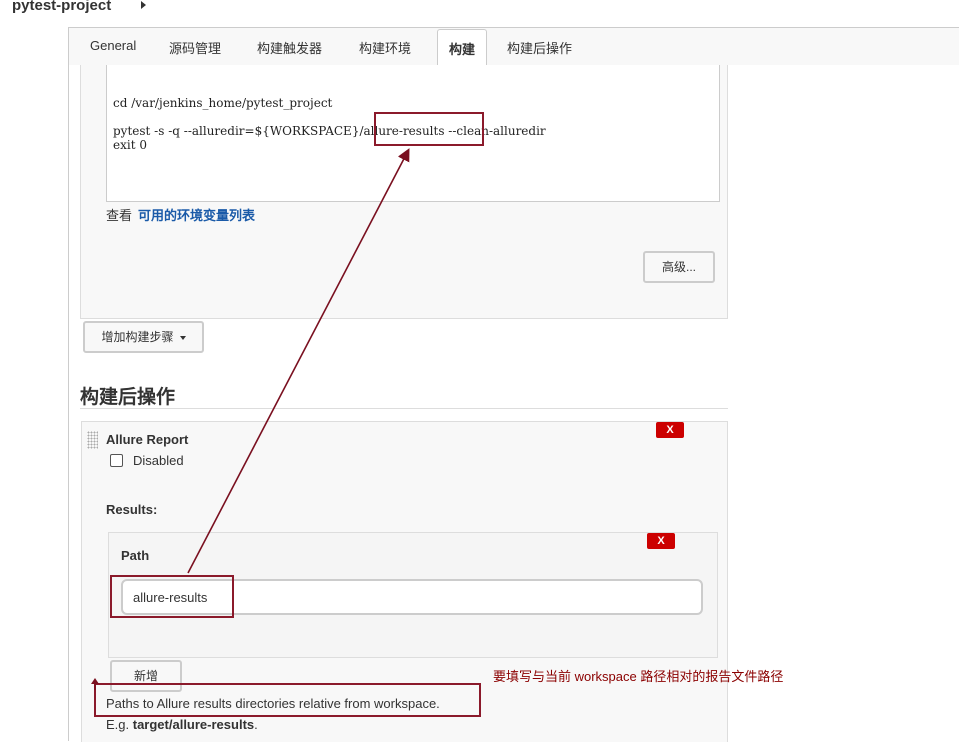  Describe the element at coordinates (385, 47) in the screenshot. I see `tab-build-environment: 构建环境` at that location.